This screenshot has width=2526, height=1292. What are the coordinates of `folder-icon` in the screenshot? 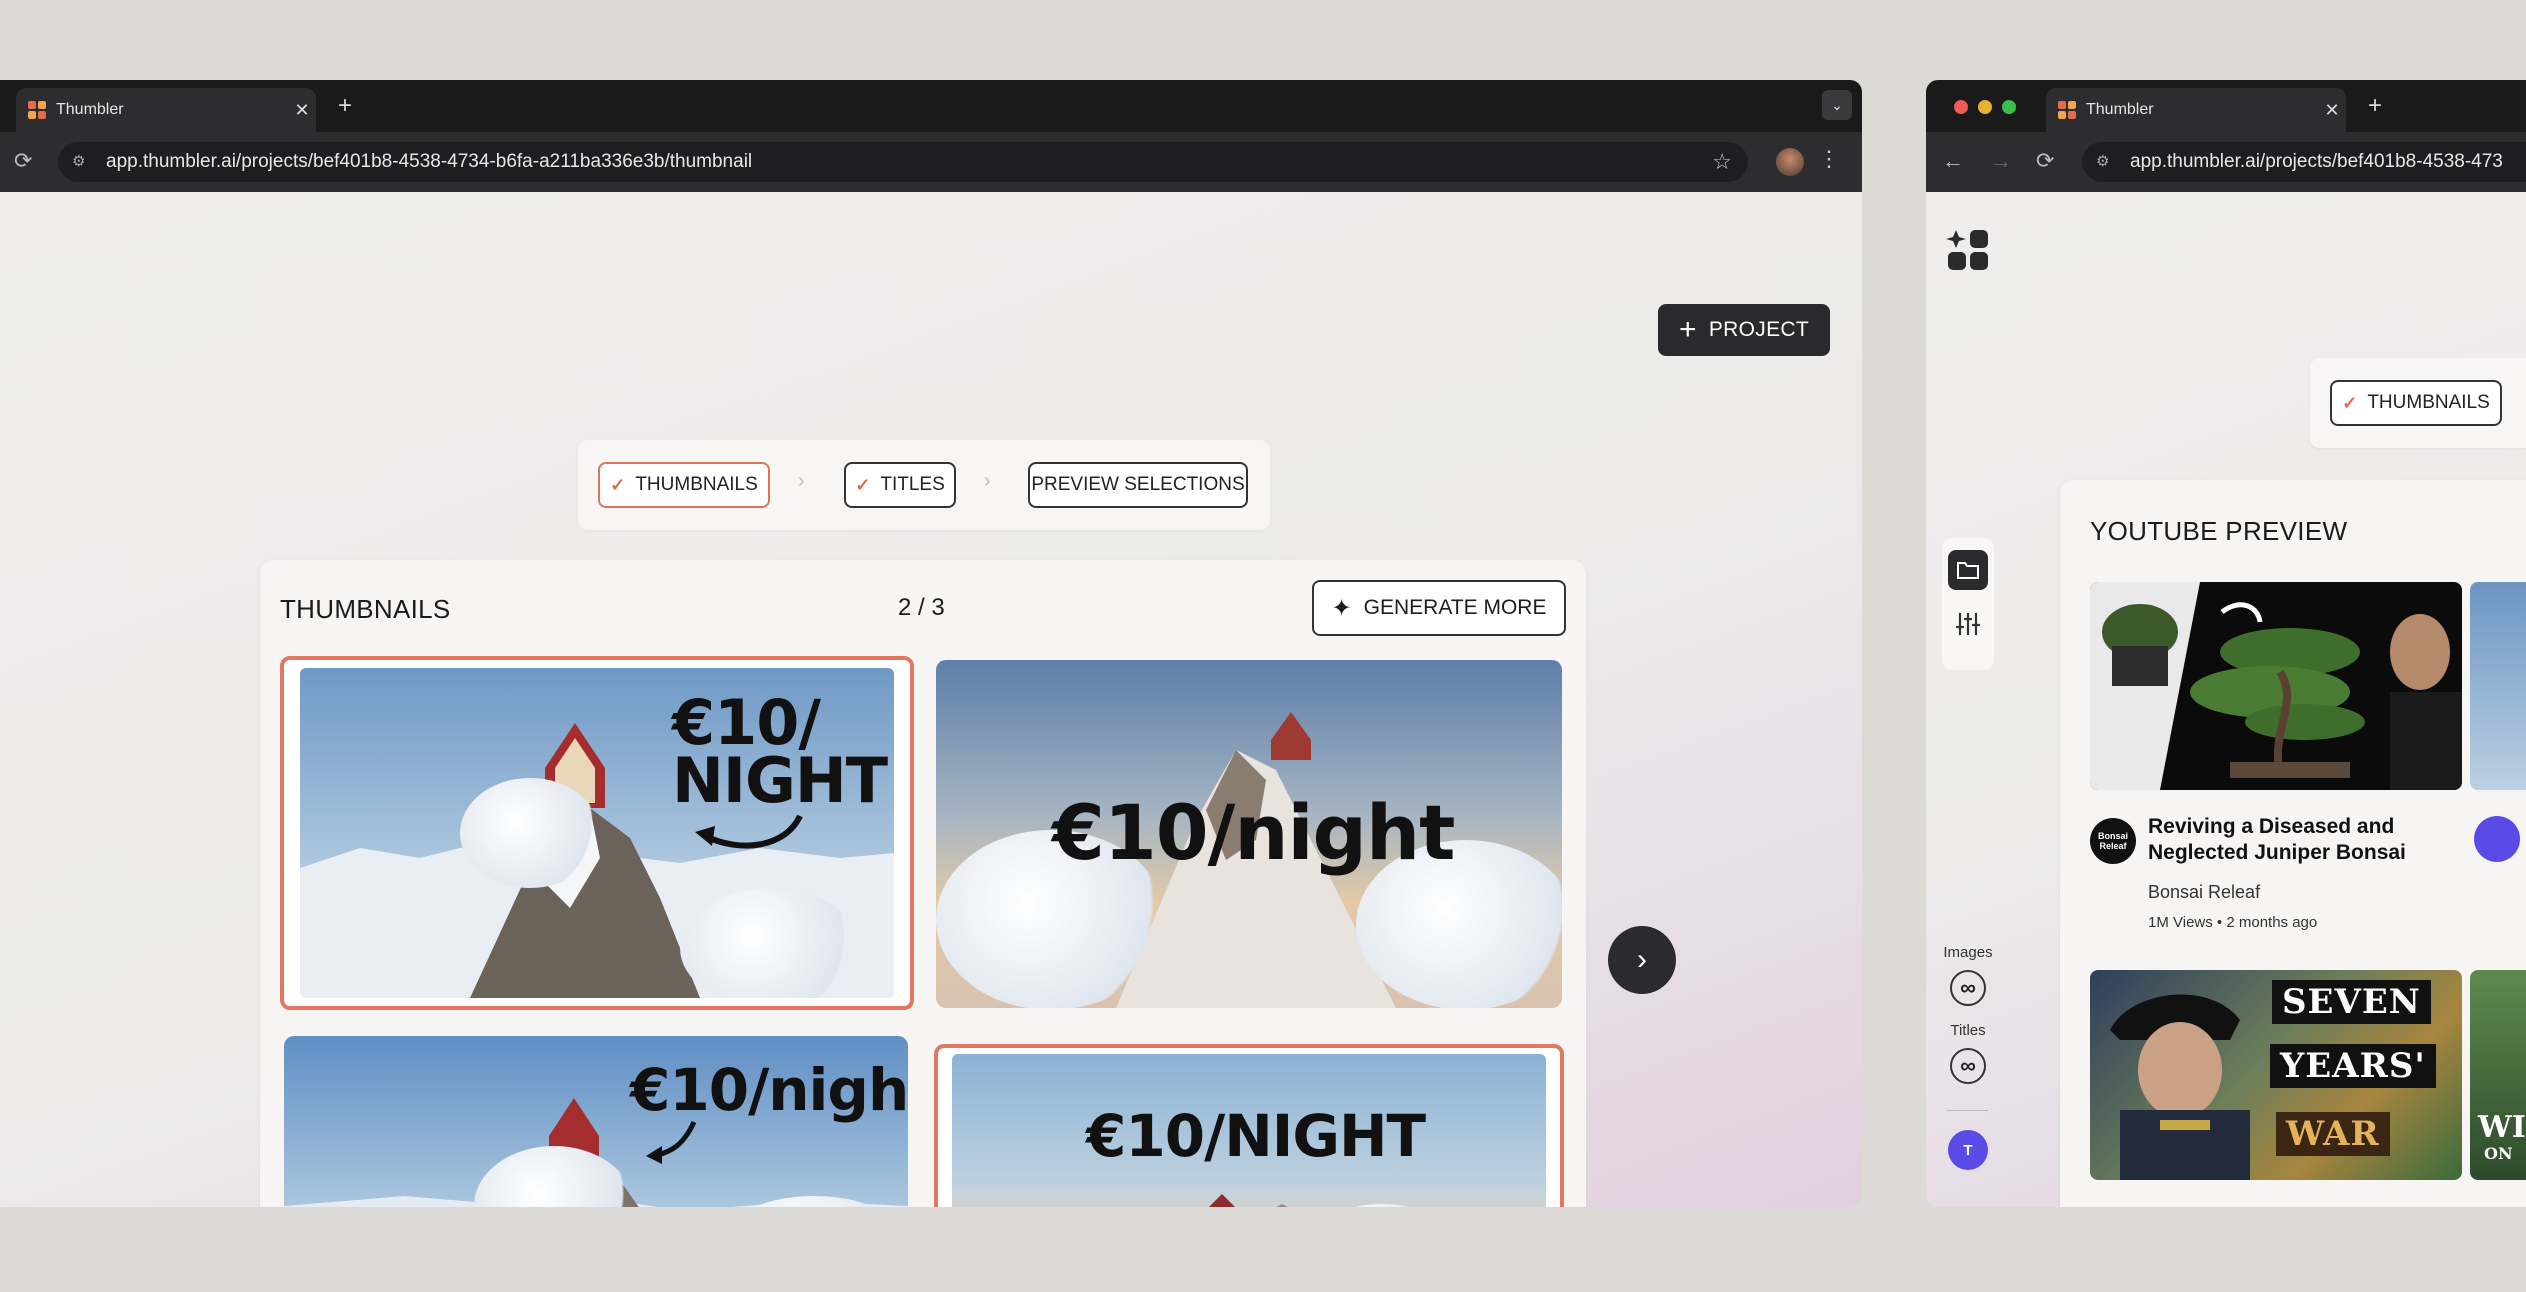 It's located at (1968, 570).